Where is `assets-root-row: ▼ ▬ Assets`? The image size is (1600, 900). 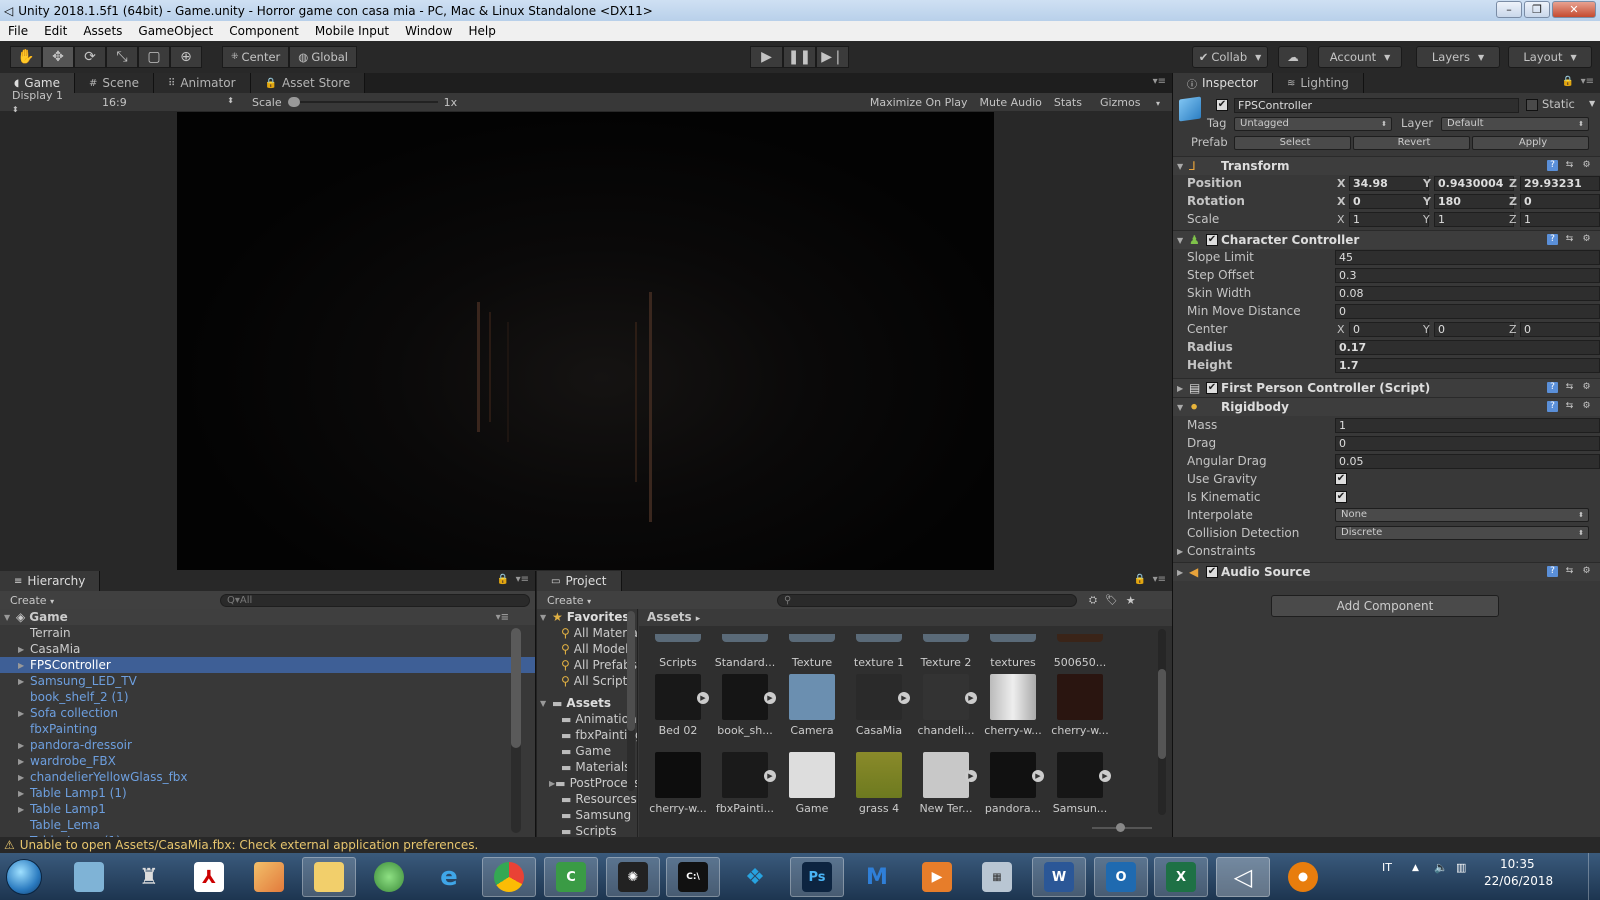 assets-root-row: ▼ ▬ Assets is located at coordinates (587, 703).